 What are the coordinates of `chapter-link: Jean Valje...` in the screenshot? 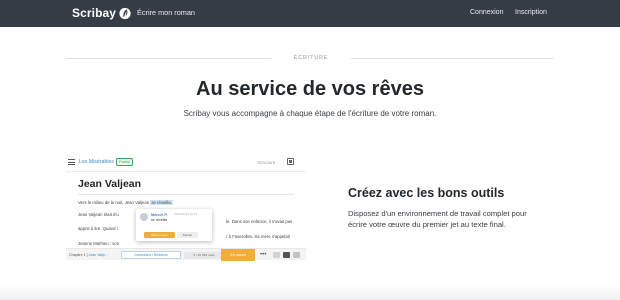 It's located at (99, 255).